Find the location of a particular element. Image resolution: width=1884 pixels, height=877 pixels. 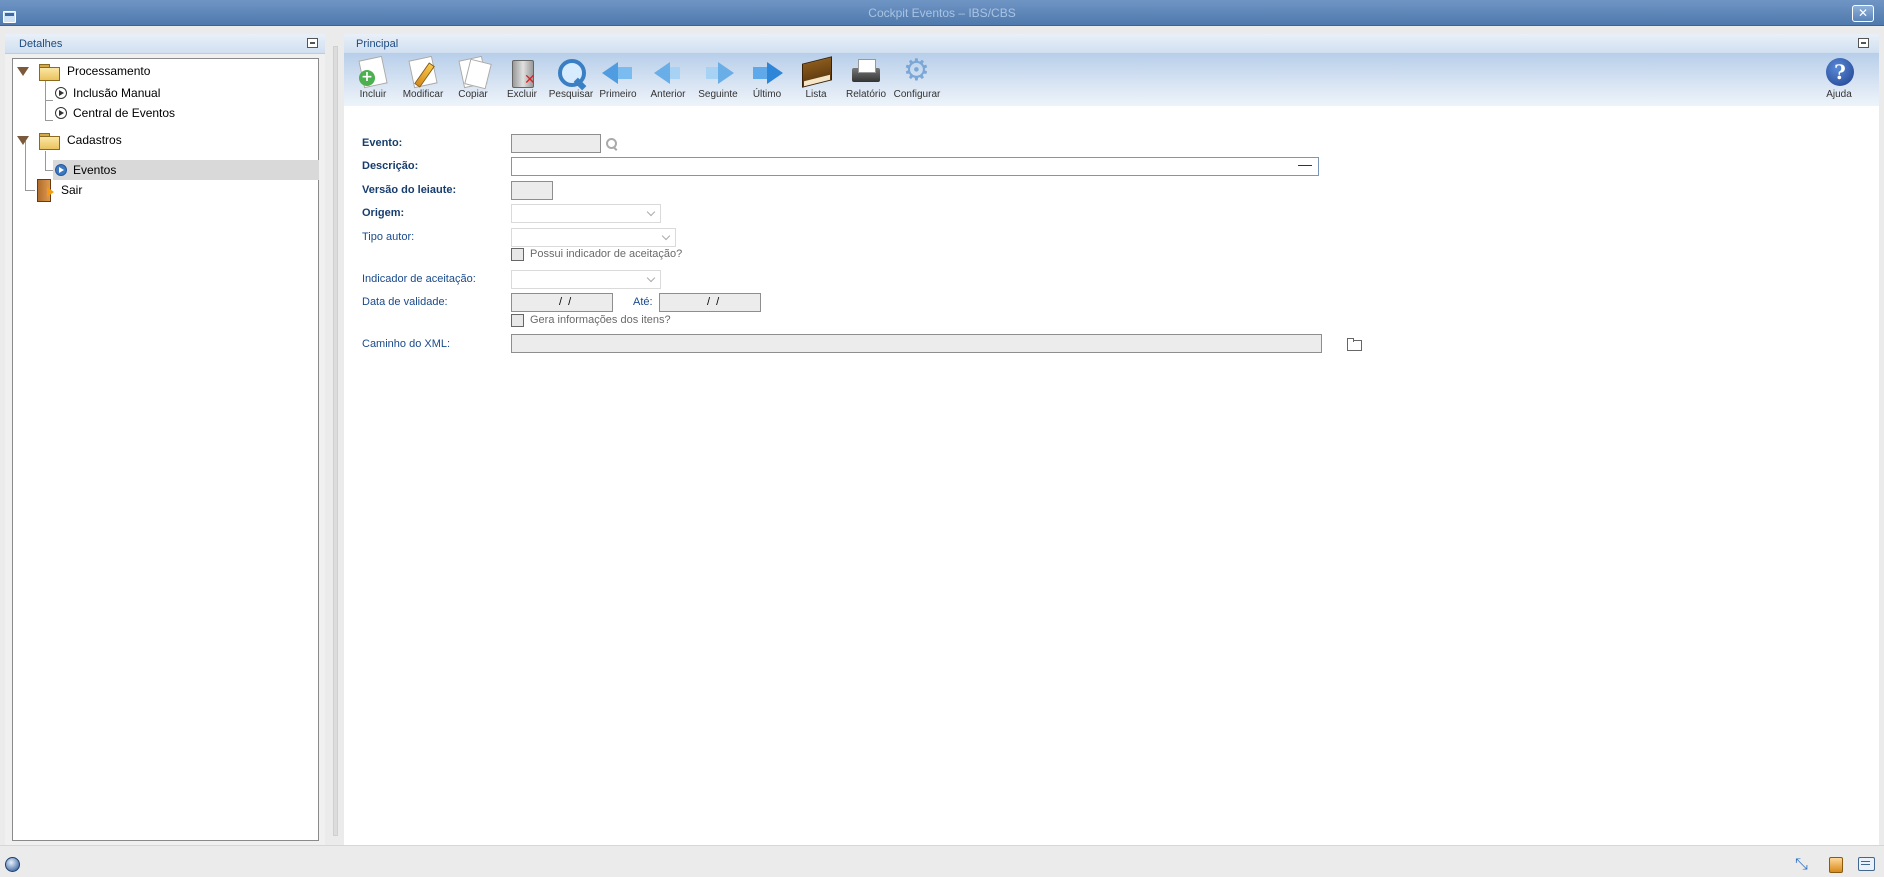

tree-item-cadastros: Cadastros is located at coordinates (69, 140).